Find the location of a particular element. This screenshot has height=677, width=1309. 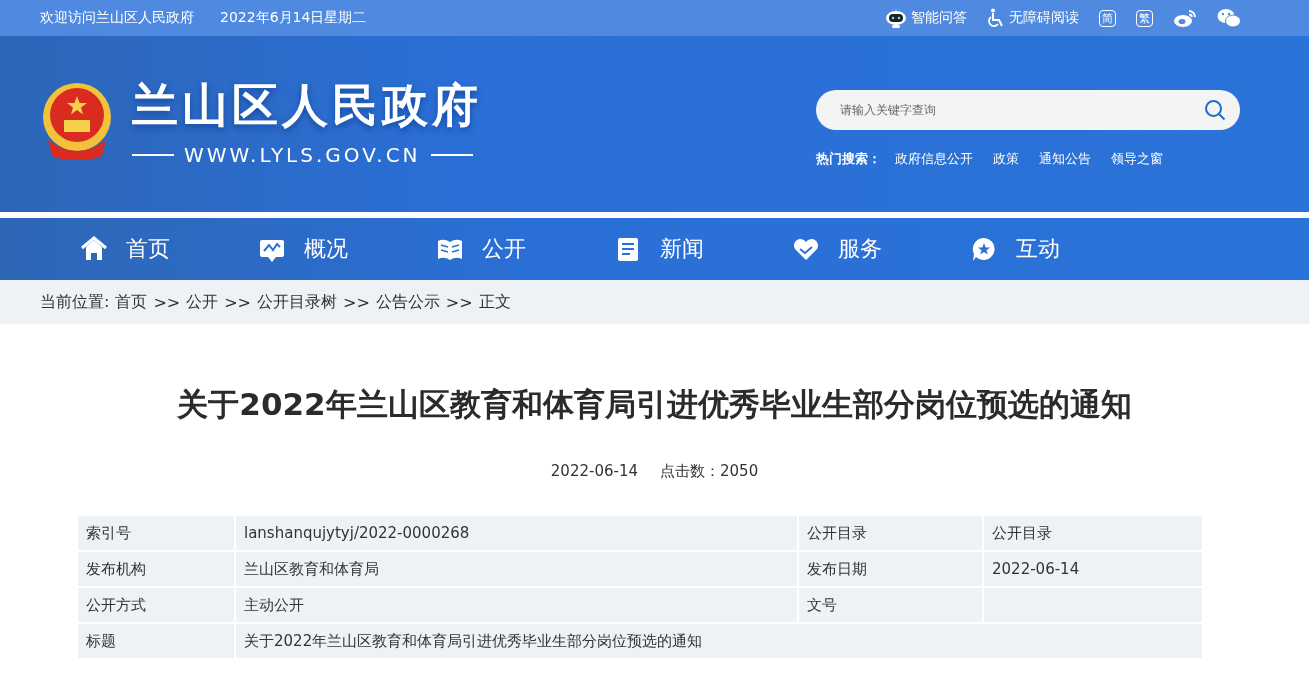

nav-link: 公开 is located at coordinates (525, 249).